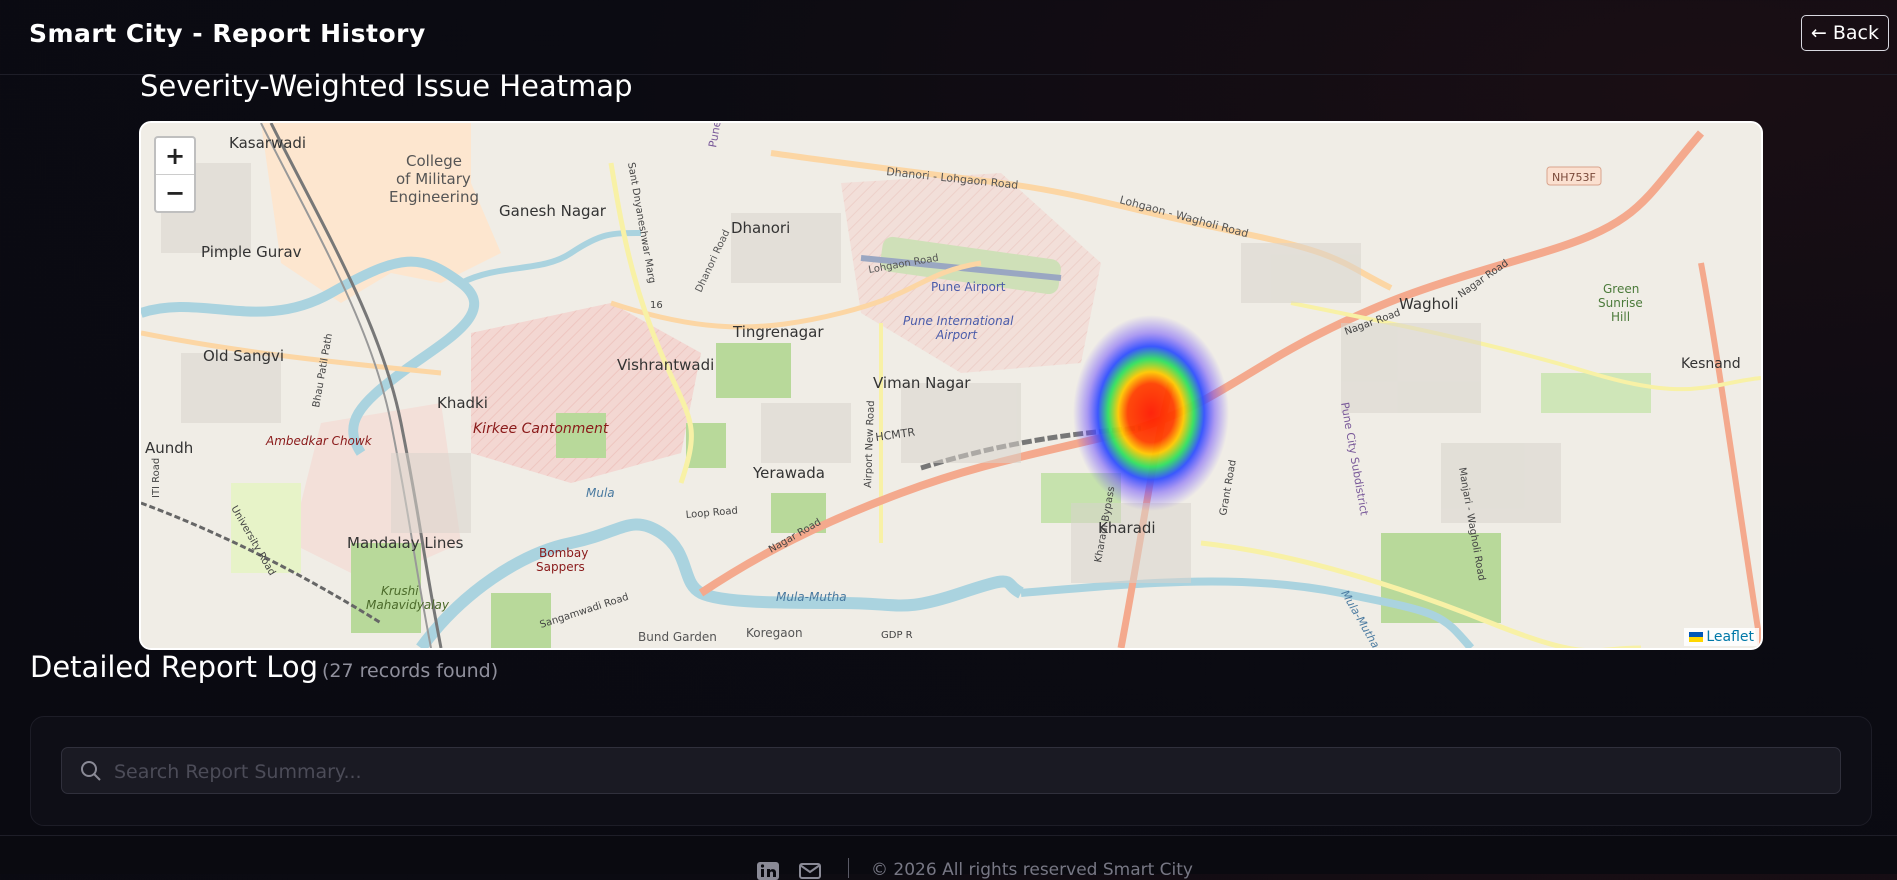 Image resolution: width=1897 pixels, height=880 pixels. Describe the element at coordinates (788, 473) in the screenshot. I see `map-label: Yerawada` at that location.